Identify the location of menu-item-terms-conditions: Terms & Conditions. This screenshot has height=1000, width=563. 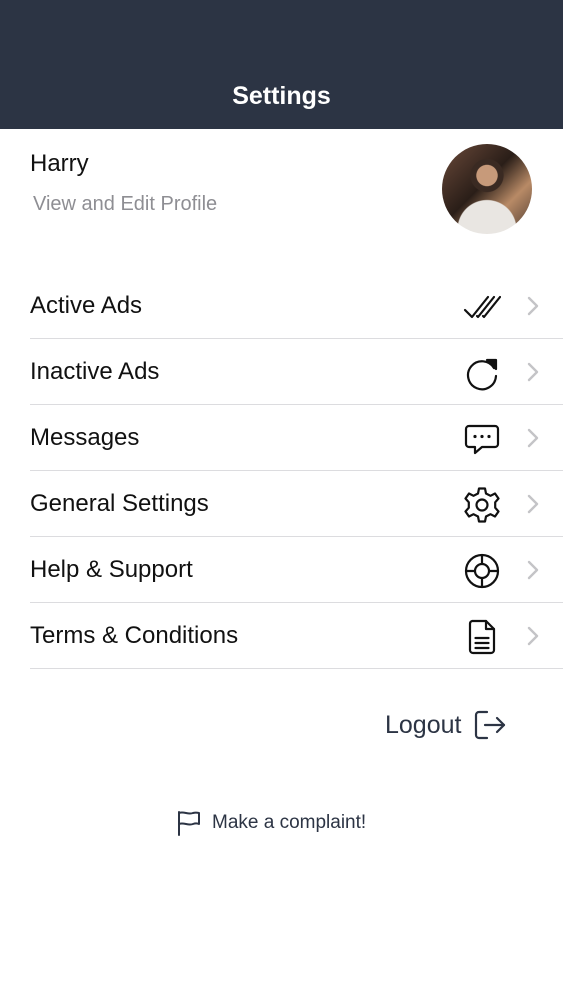
(296, 636).